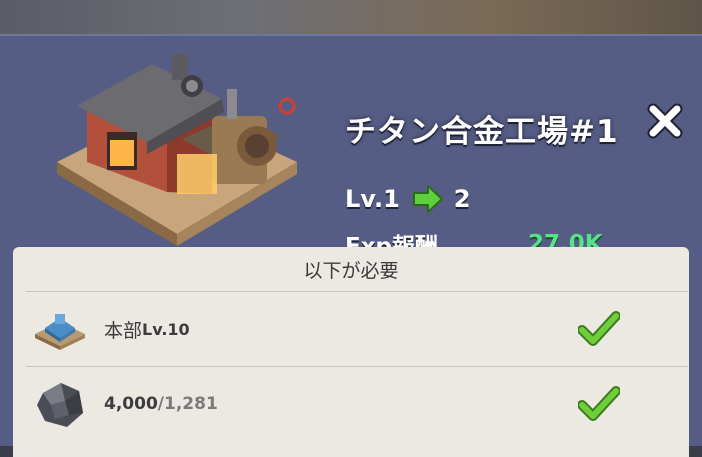  I want to click on owned-amount: 1,281, so click(191, 404).